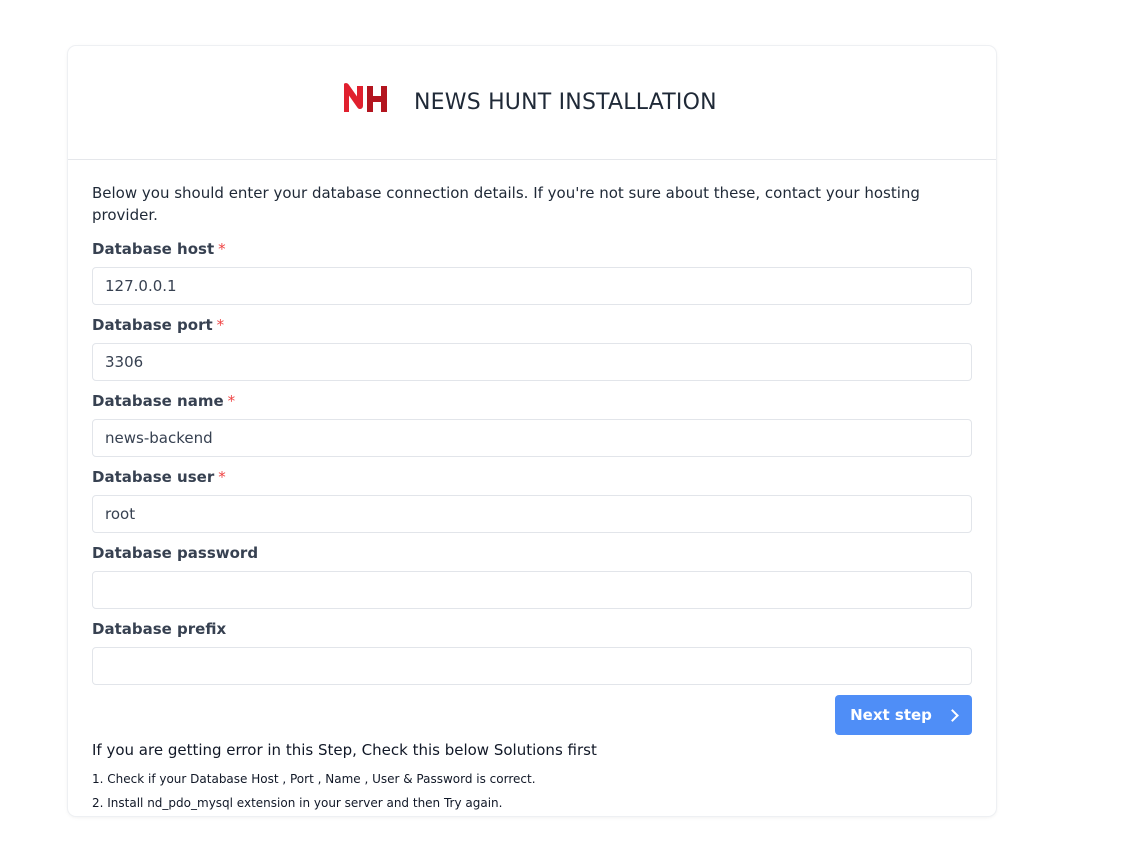  What do you see at coordinates (532, 362) in the screenshot?
I see `database-port-input` at bounding box center [532, 362].